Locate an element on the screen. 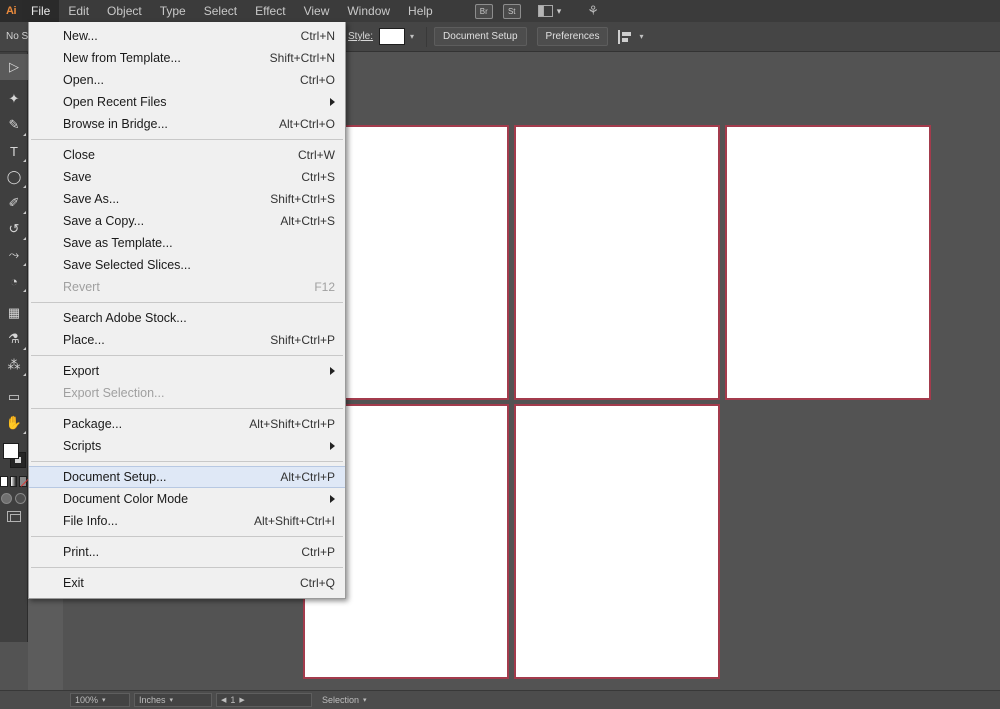  menu-select: Select is located at coordinates (220, 11).